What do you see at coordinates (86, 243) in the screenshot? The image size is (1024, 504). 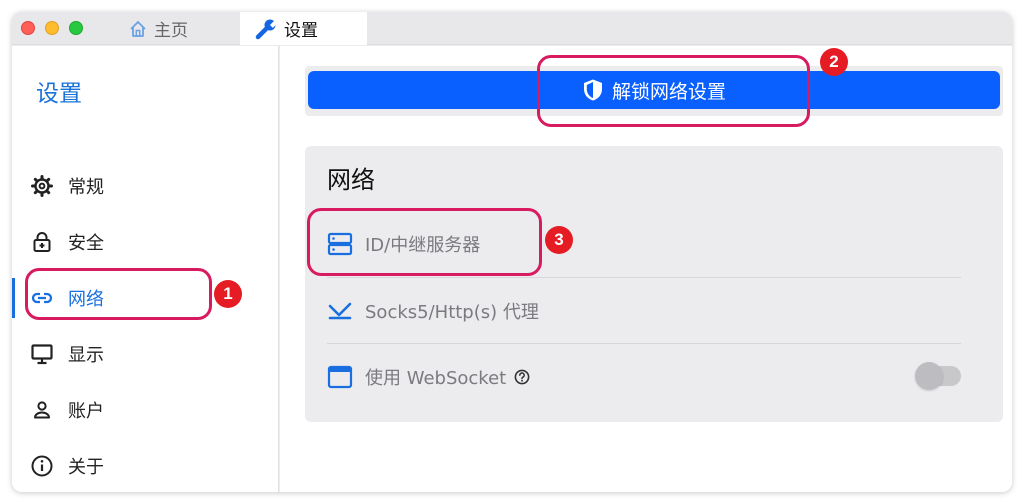 I see `sidebar-item-label: 安全` at bounding box center [86, 243].